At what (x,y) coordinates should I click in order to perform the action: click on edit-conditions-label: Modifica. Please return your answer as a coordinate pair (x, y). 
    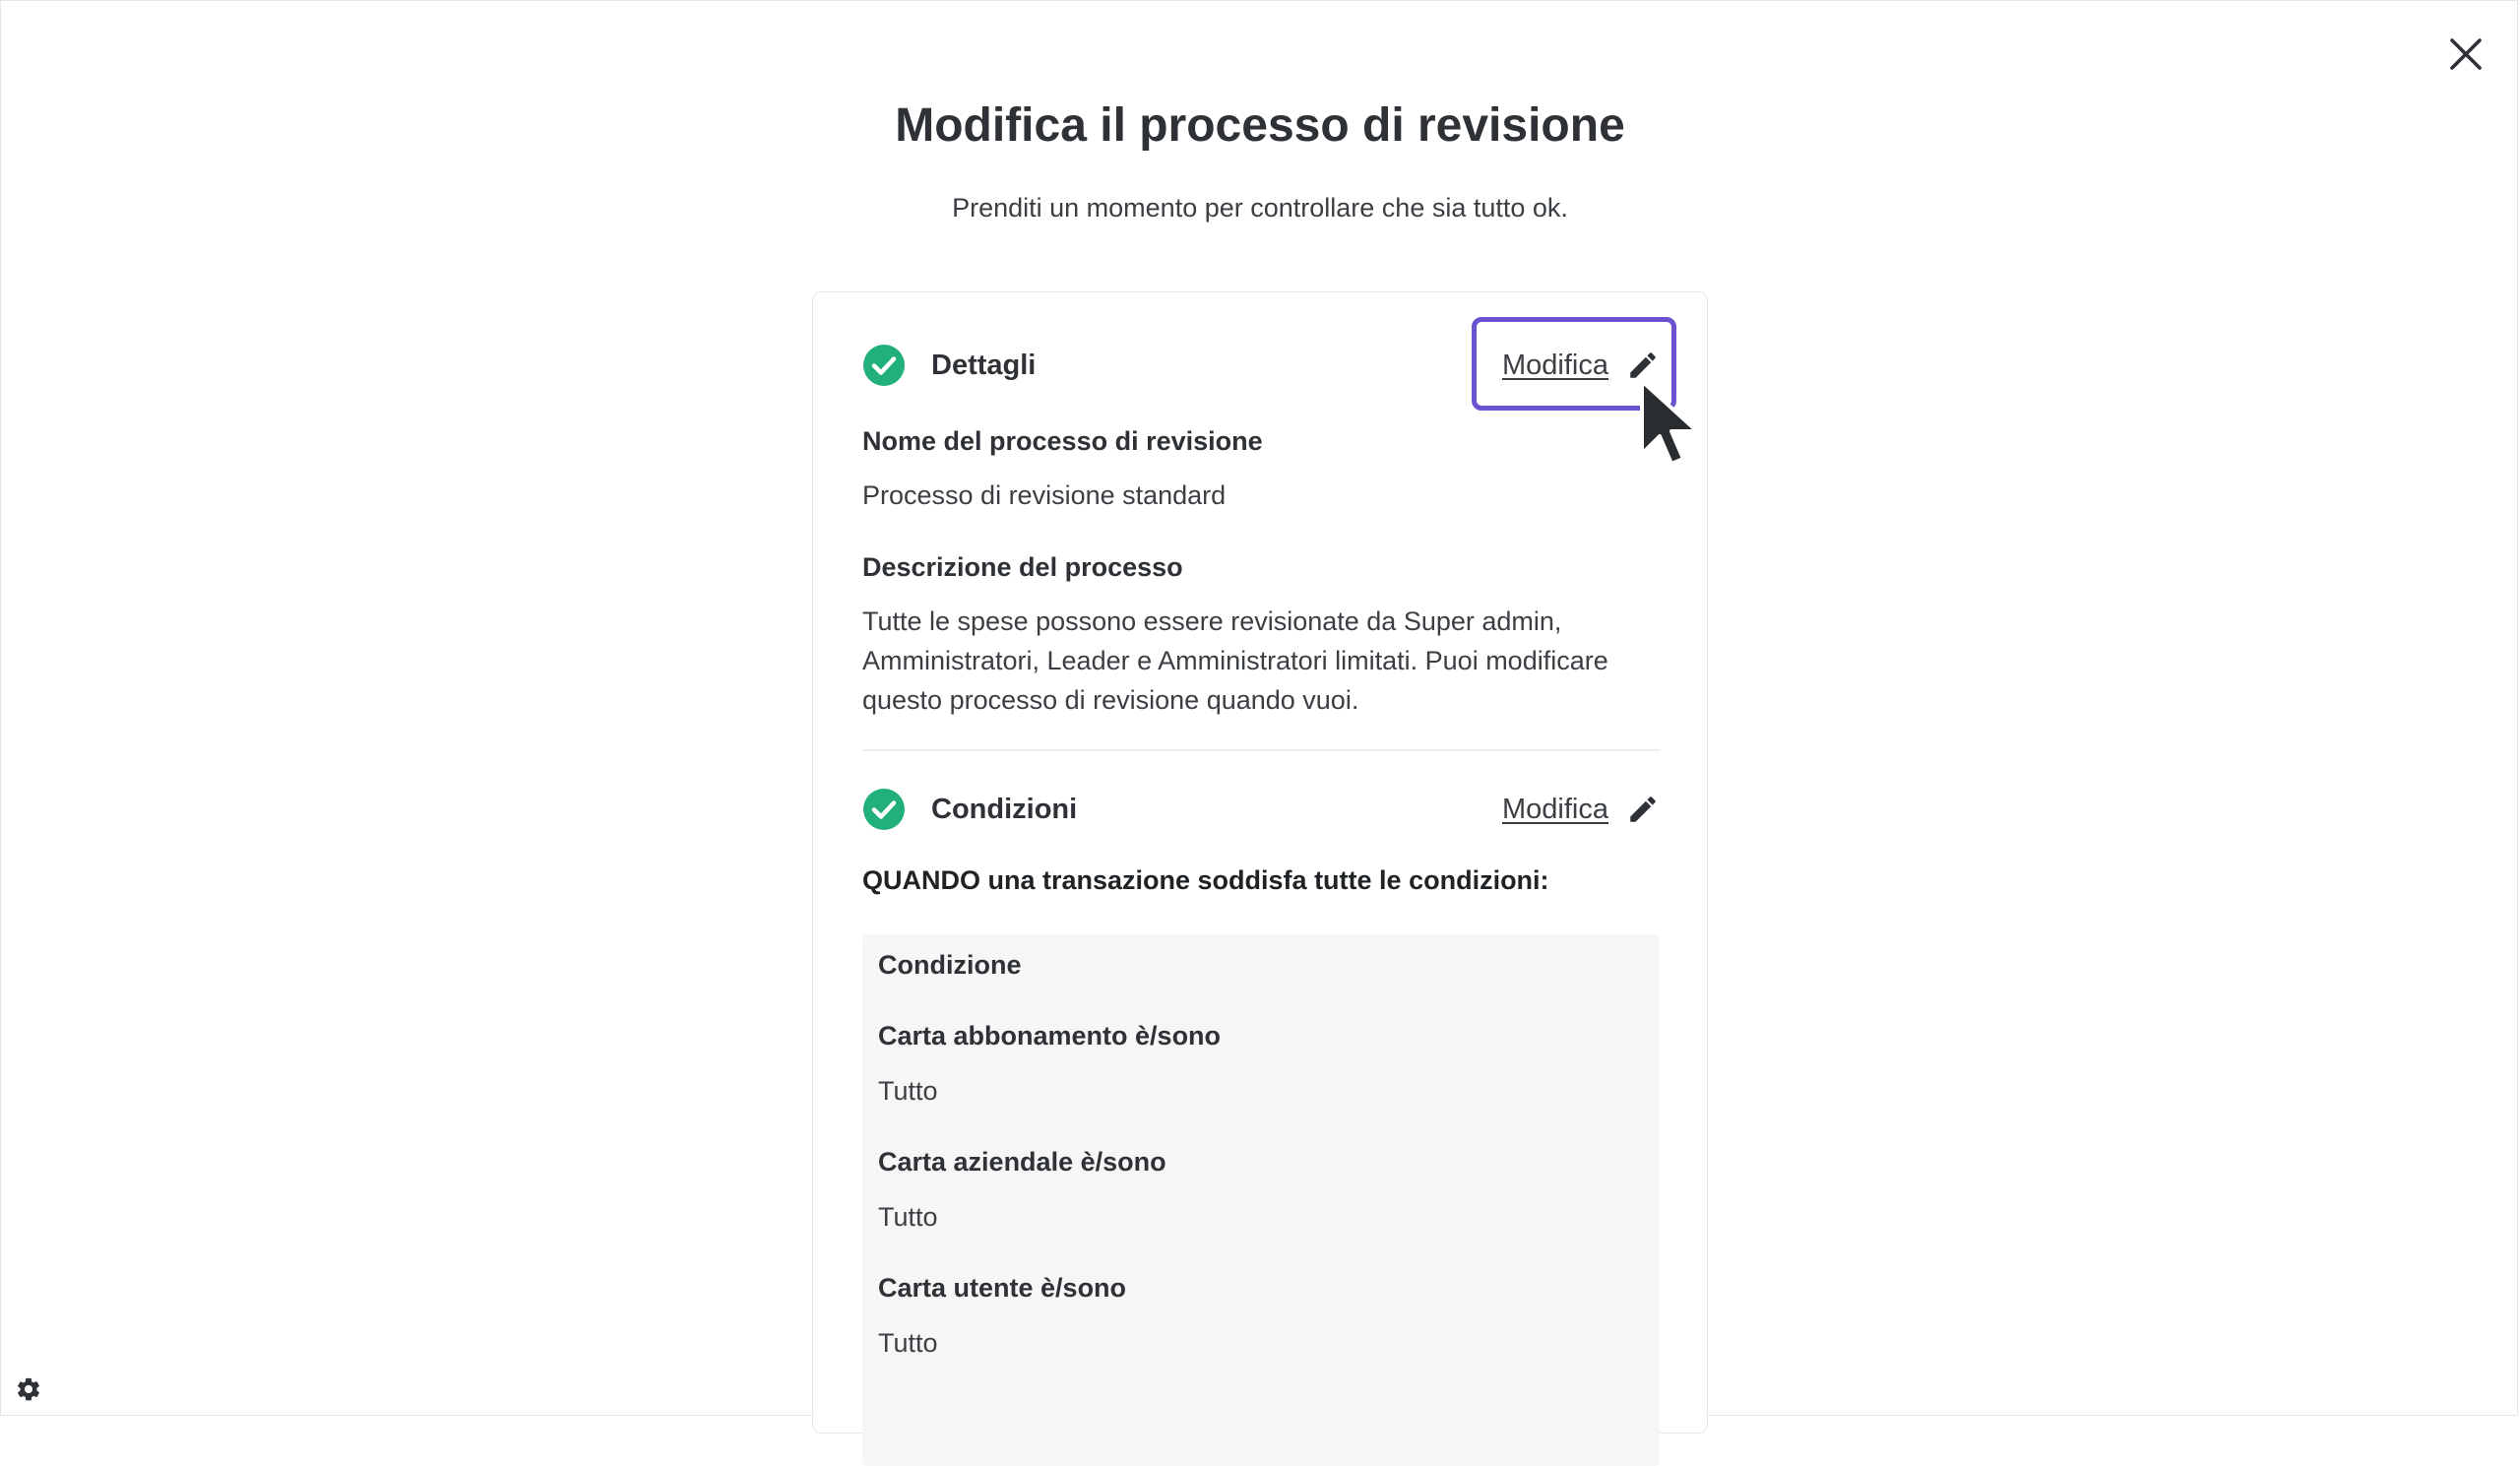
    Looking at the image, I should click on (1555, 809).